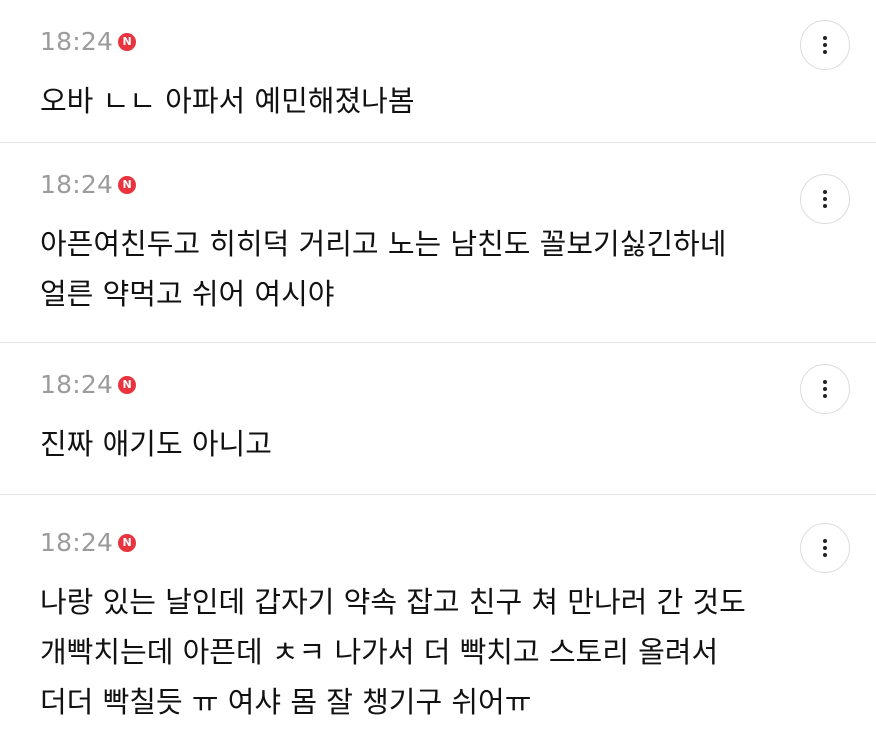 The image size is (876, 729). What do you see at coordinates (156, 444) in the screenshot?
I see `comment-text: 진짜 애기도 아니고` at bounding box center [156, 444].